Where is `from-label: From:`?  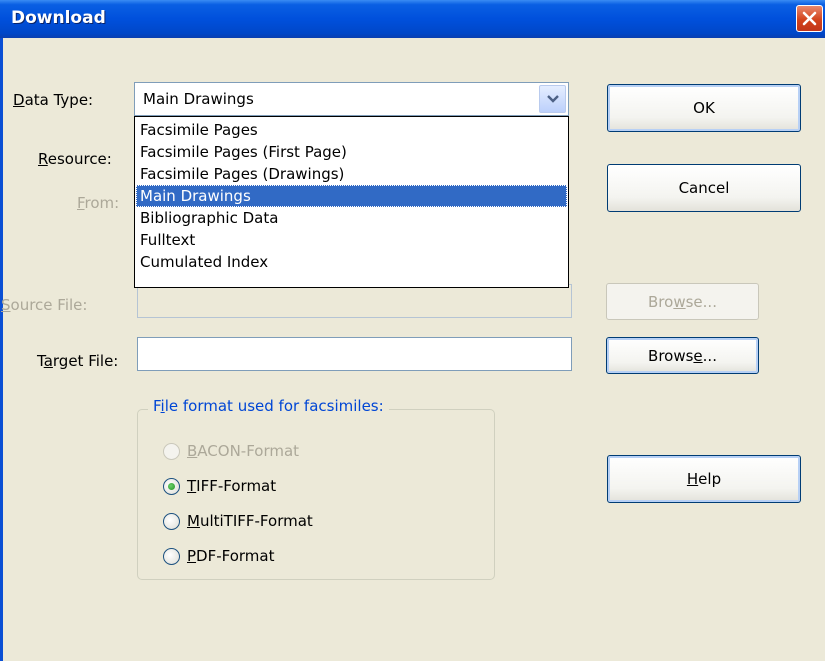
from-label: From: is located at coordinates (98, 203).